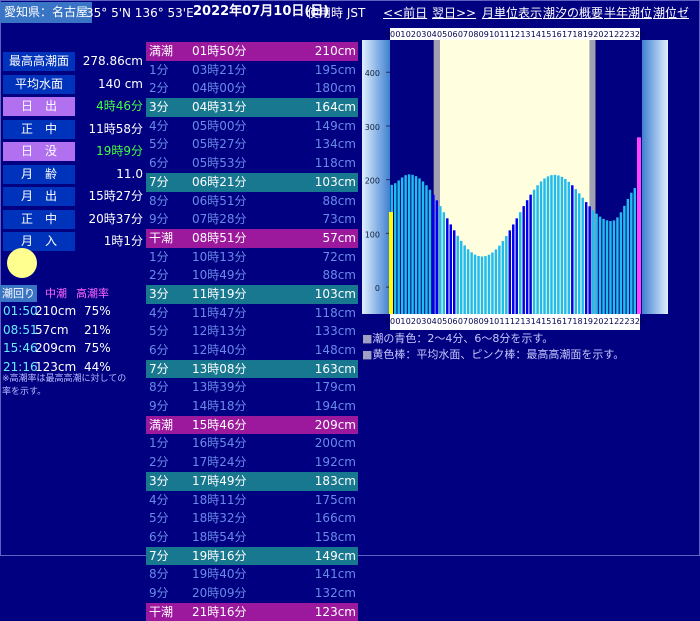 This screenshot has width=700, height=621. What do you see at coordinates (129, 173) in the screenshot?
I see `info-value: 11.0` at bounding box center [129, 173].